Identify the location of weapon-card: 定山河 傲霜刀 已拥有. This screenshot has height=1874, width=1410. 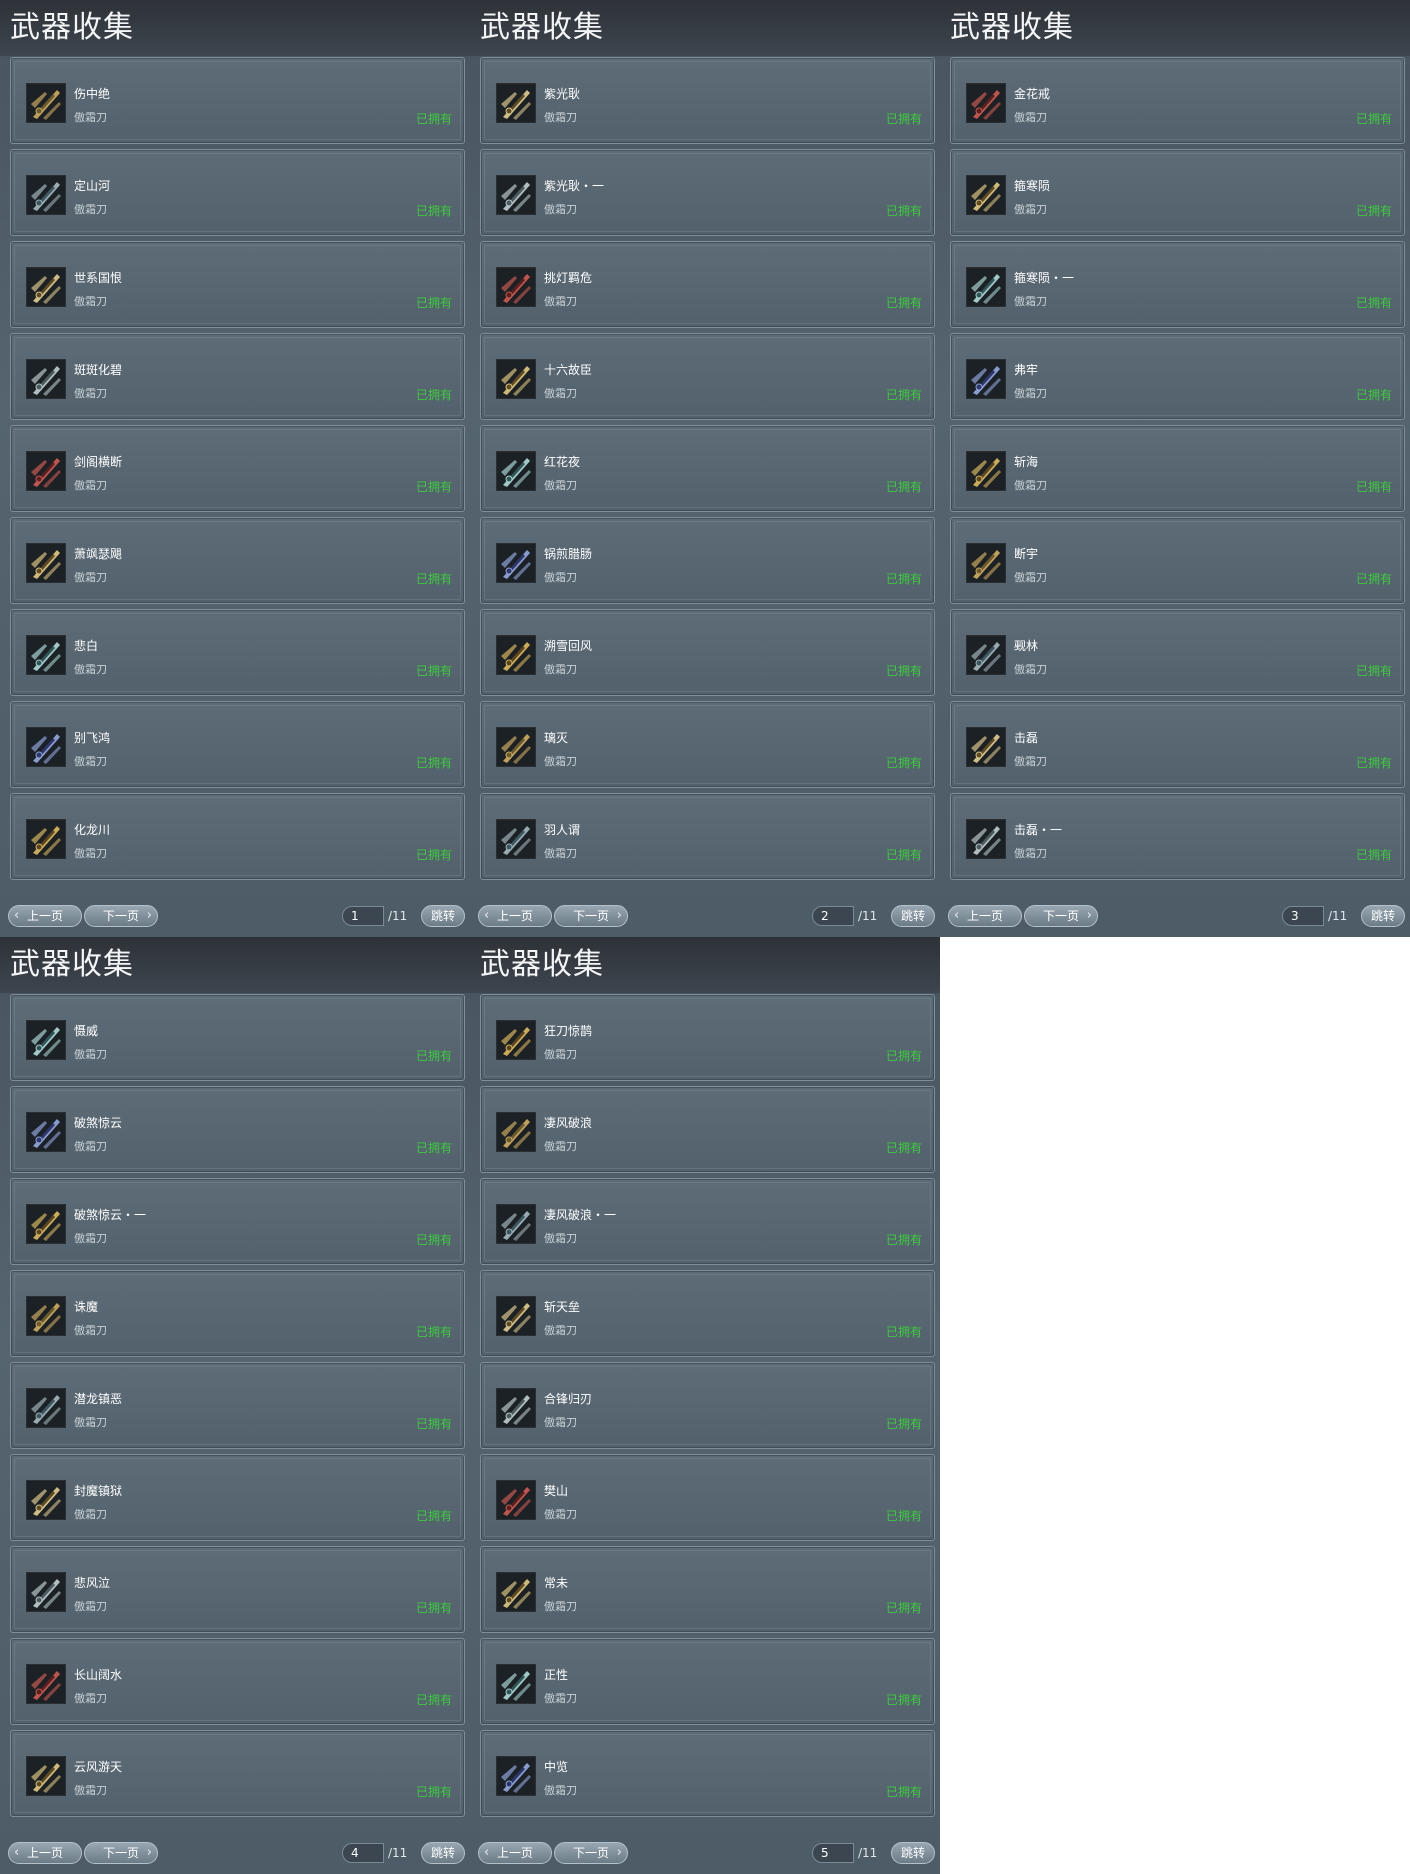
(237, 192).